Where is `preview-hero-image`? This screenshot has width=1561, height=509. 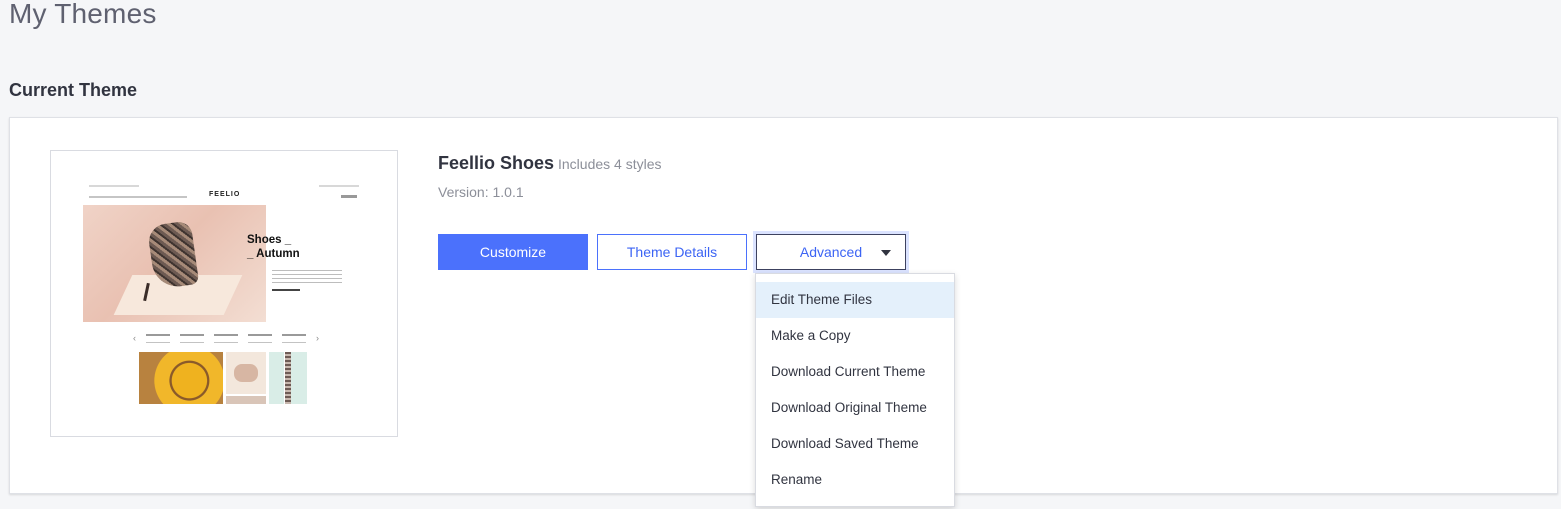 preview-hero-image is located at coordinates (174, 263).